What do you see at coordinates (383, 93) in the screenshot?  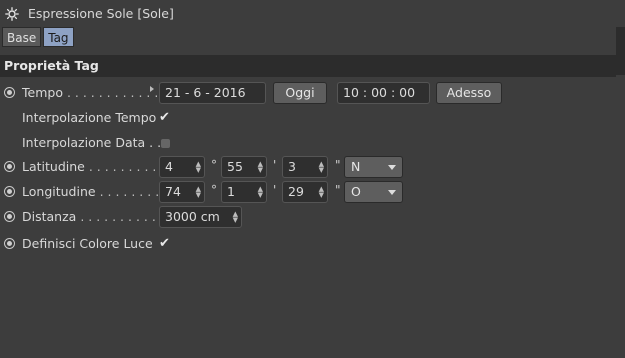 I see `time-field: 10 : 00 : 00` at bounding box center [383, 93].